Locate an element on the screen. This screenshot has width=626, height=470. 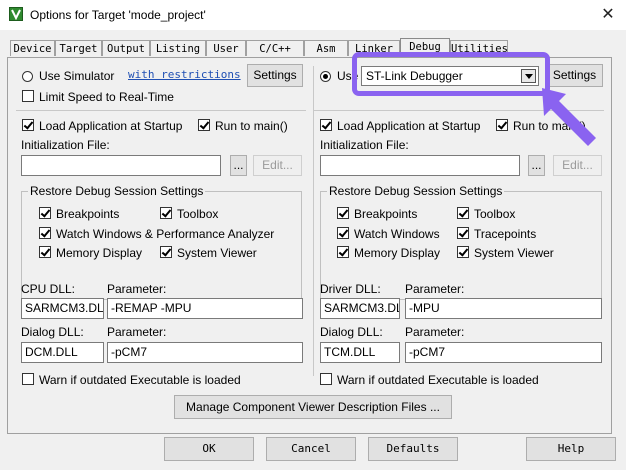
tab-user: User is located at coordinates (226, 48).